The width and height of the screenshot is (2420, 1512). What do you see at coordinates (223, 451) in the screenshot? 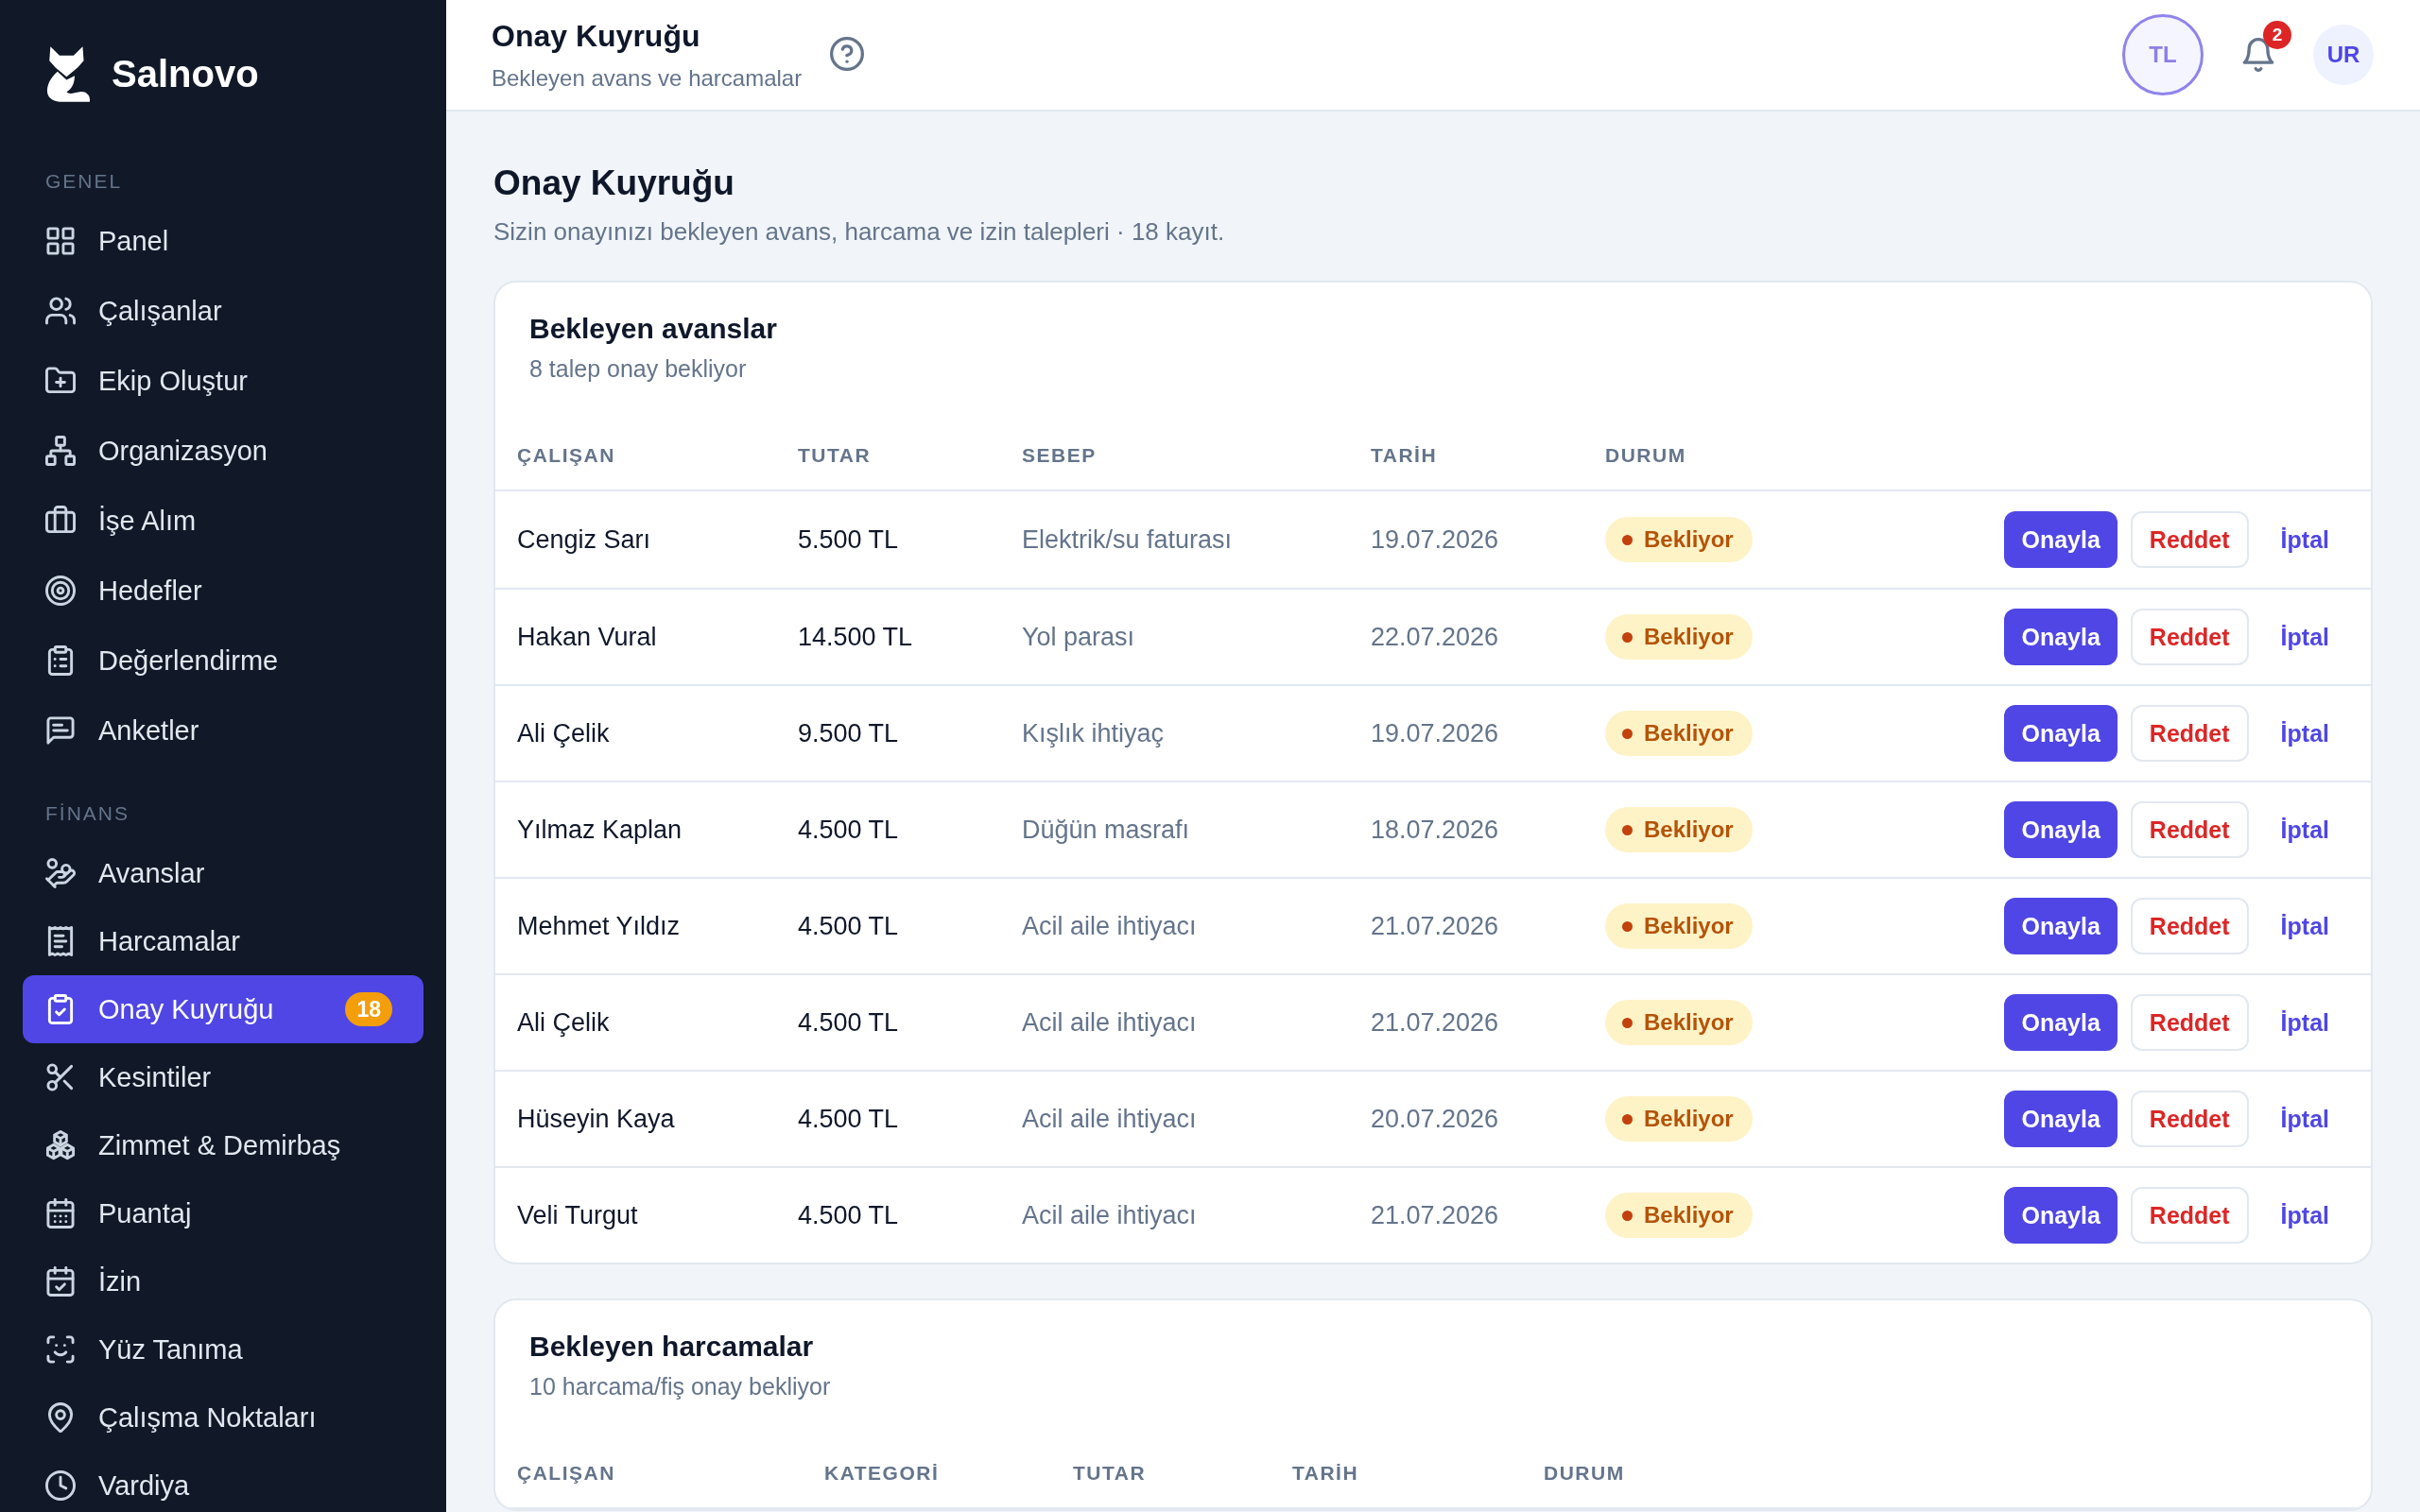
I see `nav-item: Organizasyon` at bounding box center [223, 451].